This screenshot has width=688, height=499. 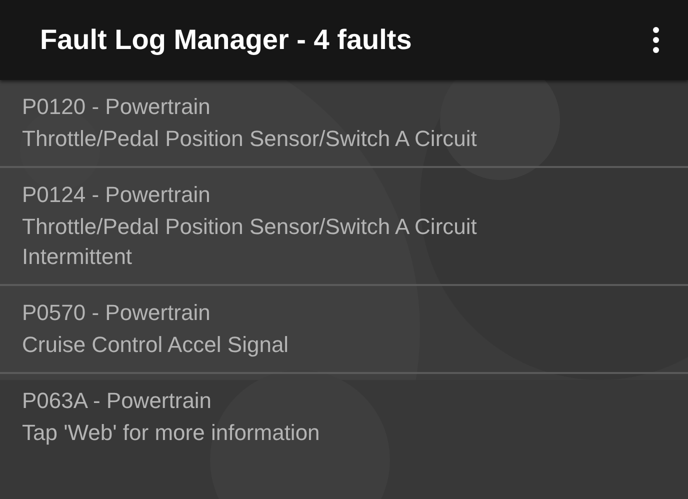 I want to click on fault-code: P0120 - Powertrain, so click(x=117, y=107).